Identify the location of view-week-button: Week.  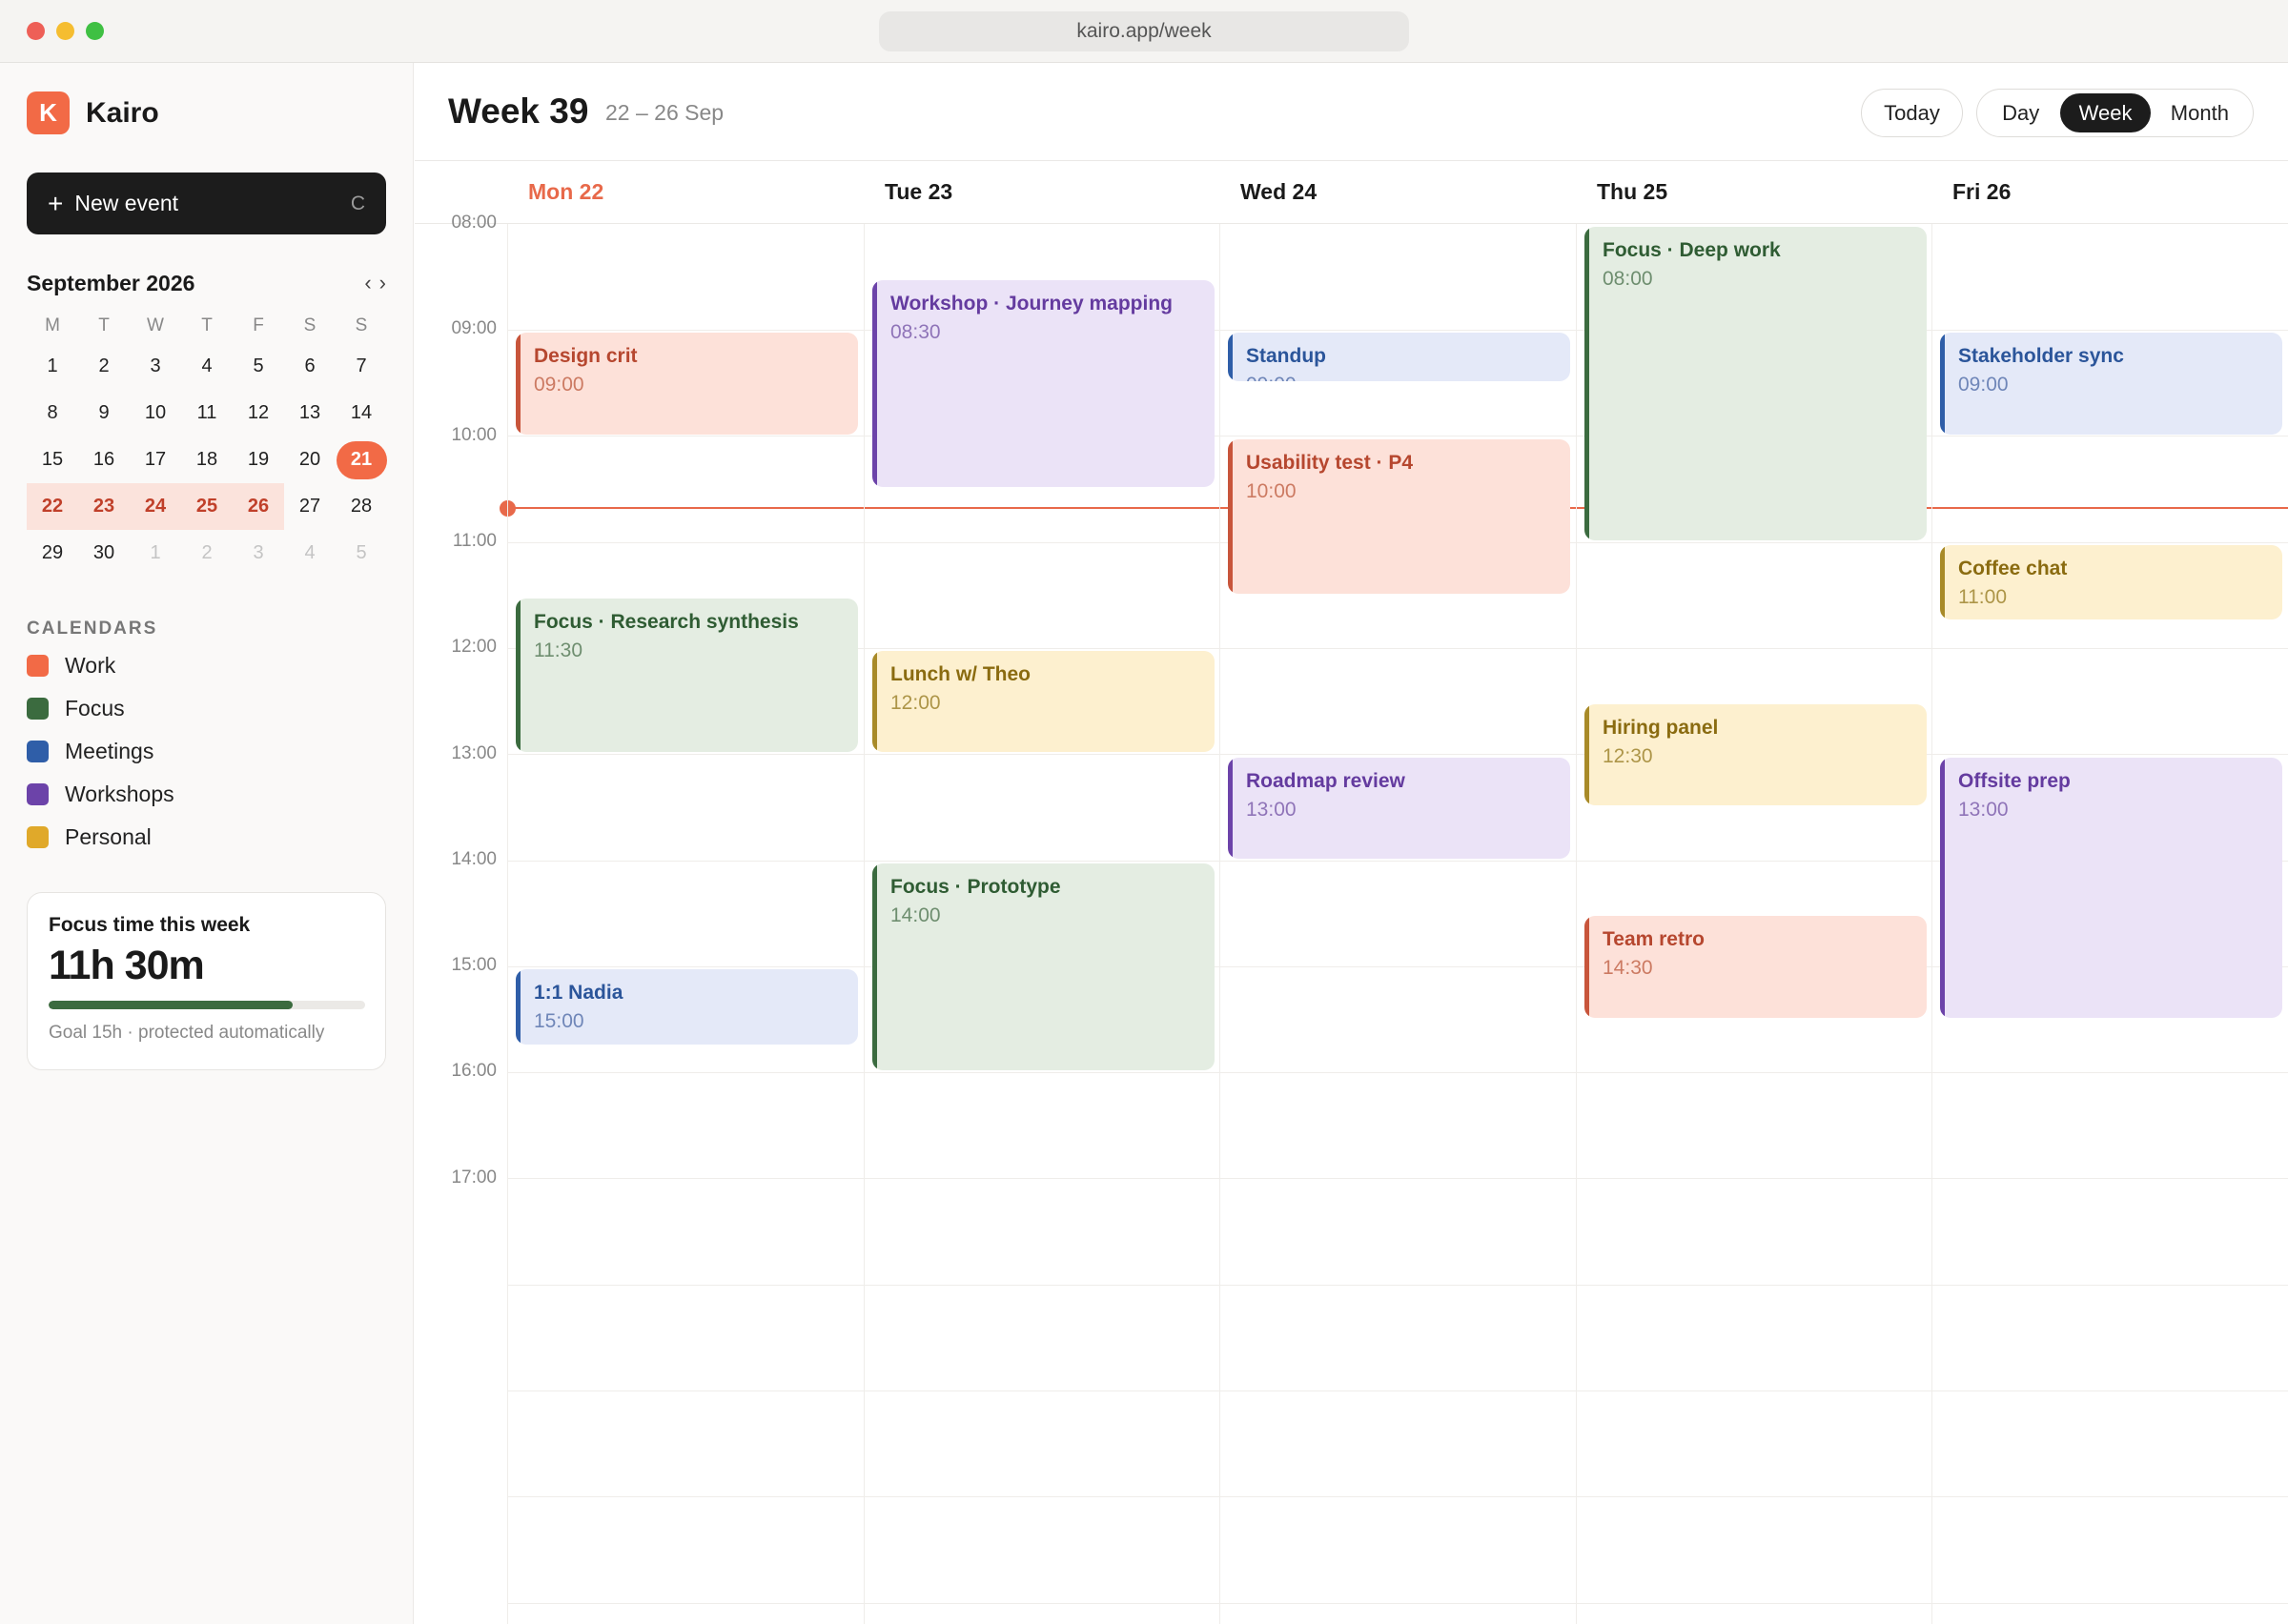
(2105, 112).